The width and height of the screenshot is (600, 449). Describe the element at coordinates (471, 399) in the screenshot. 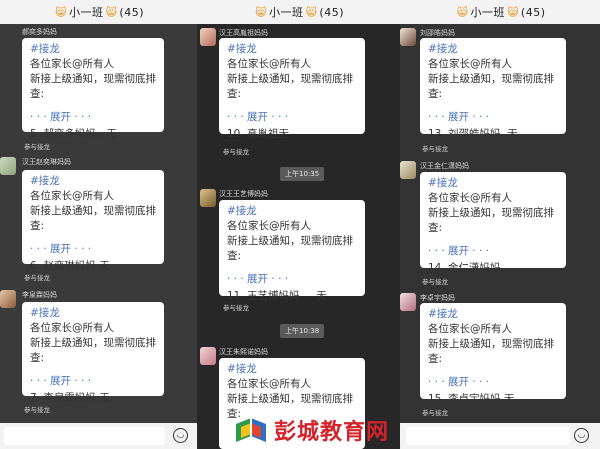

I see `solitaire-entry: 15. 李卓宇妈妈 无` at that location.